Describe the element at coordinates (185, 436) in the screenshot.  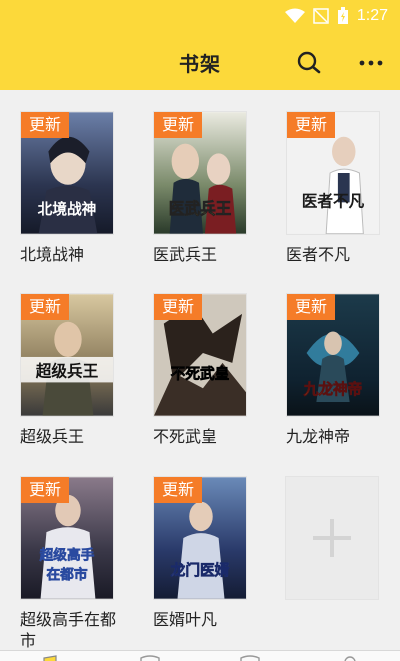
I see `book-title: 不死武皇` at that location.